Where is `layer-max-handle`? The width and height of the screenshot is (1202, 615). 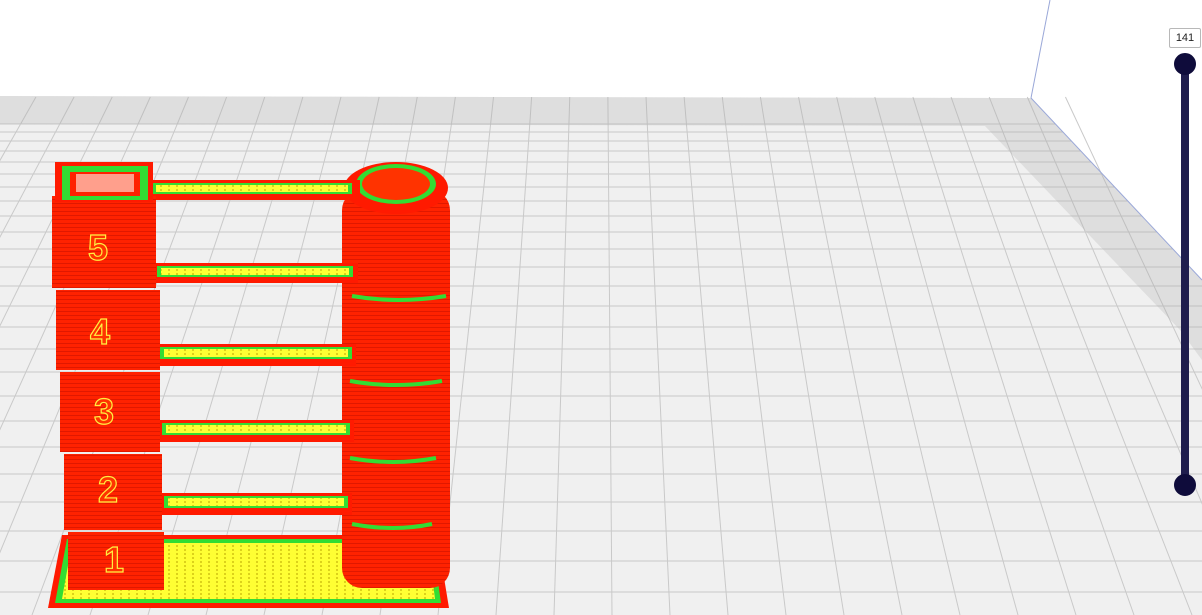
layer-max-handle is located at coordinates (1185, 64).